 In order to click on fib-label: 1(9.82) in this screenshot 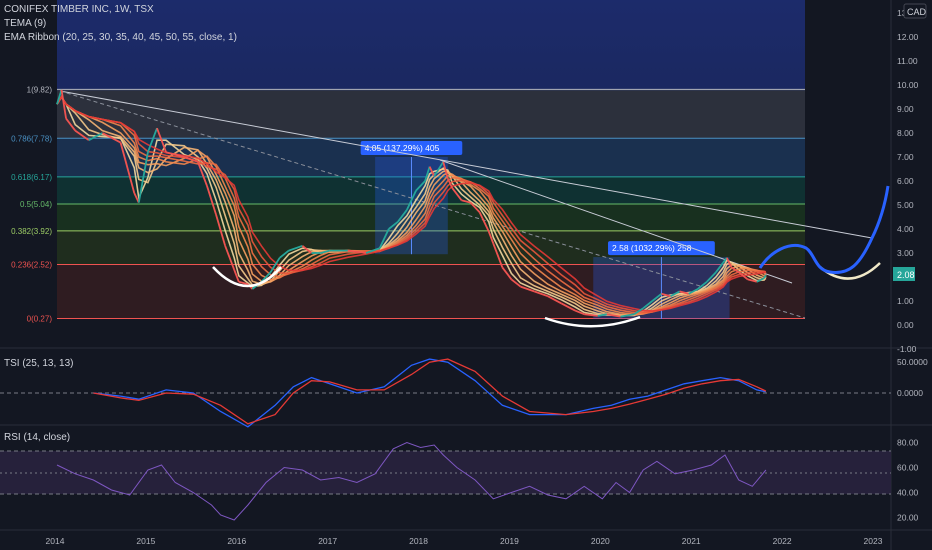, I will do `click(40, 89)`.